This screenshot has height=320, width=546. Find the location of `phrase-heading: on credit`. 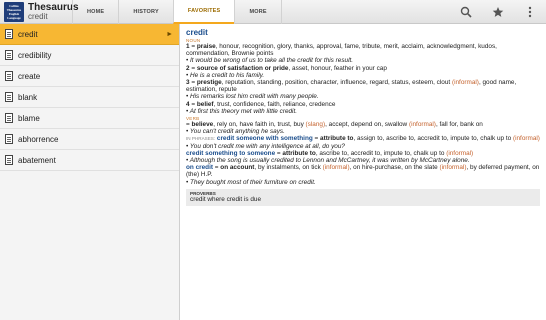

phrase-heading: on credit is located at coordinates (199, 168).